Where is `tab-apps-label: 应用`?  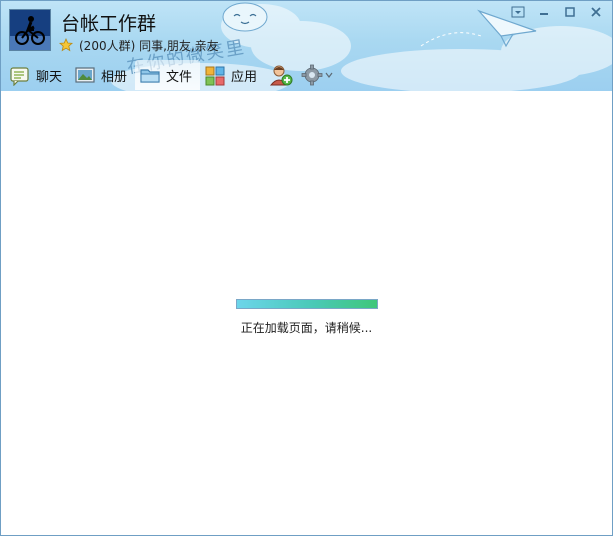
tab-apps-label: 应用 is located at coordinates (244, 77).